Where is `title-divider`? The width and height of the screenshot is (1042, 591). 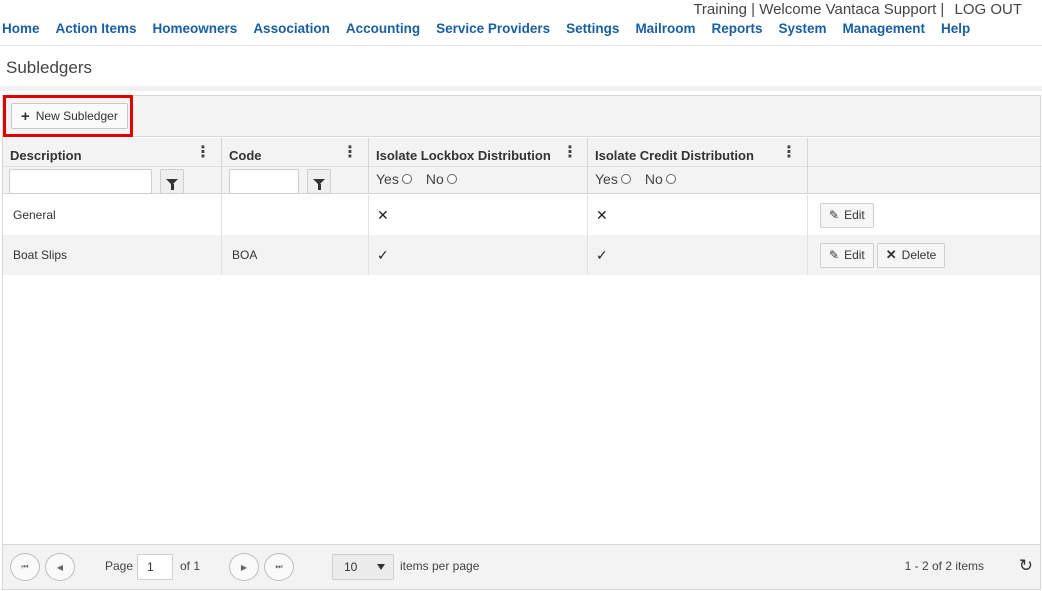
title-divider is located at coordinates (521, 88).